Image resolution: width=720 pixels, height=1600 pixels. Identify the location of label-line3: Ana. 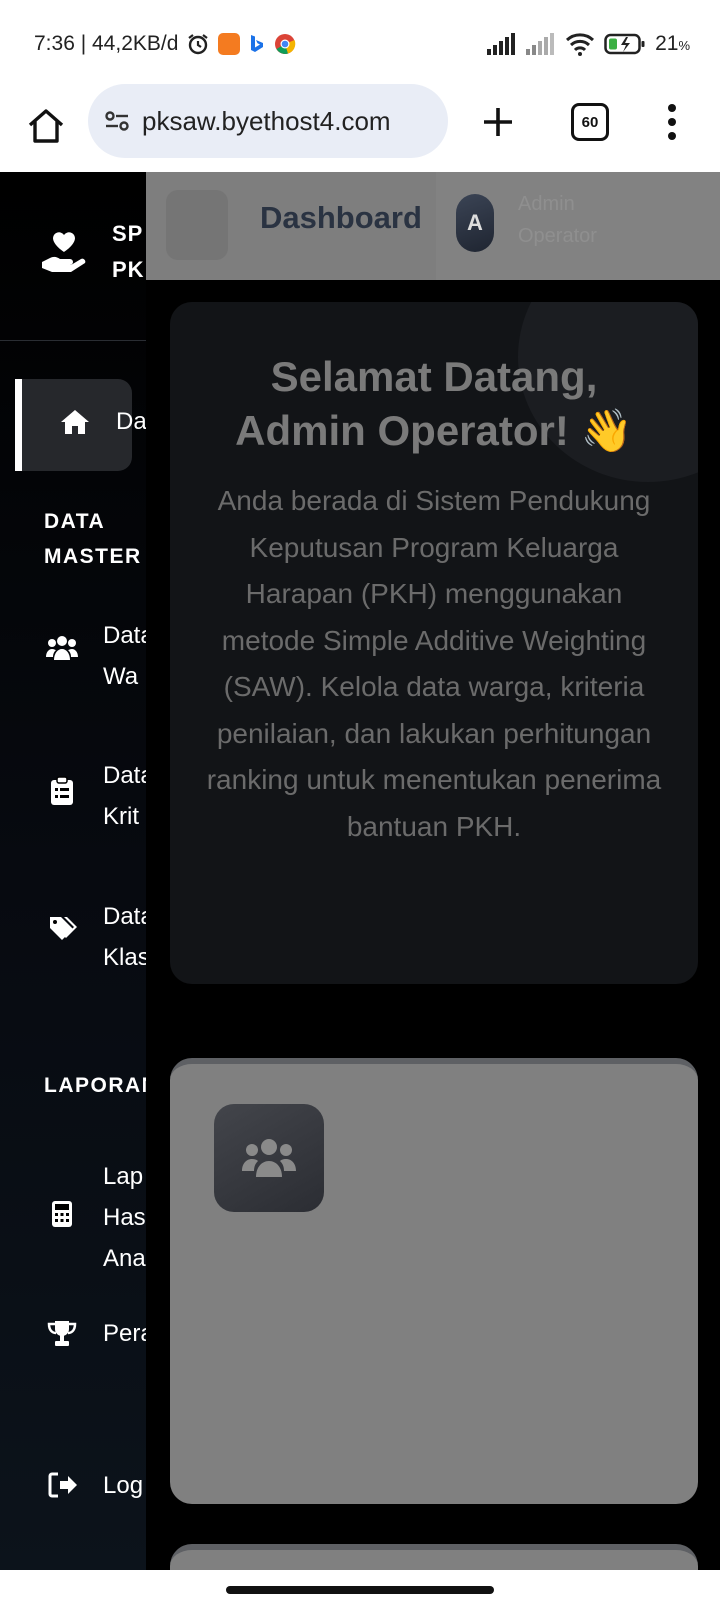
(124, 1258).